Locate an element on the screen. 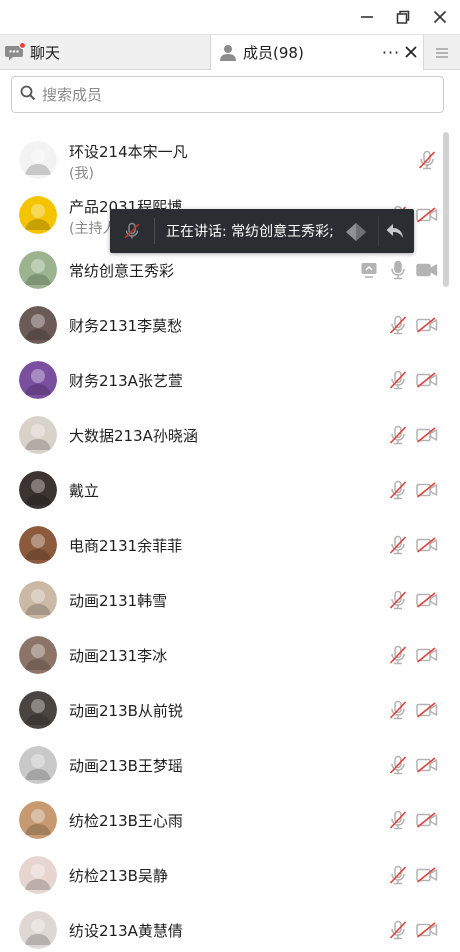 The image size is (460, 952). member-name: 财务213A张艺萱 is located at coordinates (126, 381).